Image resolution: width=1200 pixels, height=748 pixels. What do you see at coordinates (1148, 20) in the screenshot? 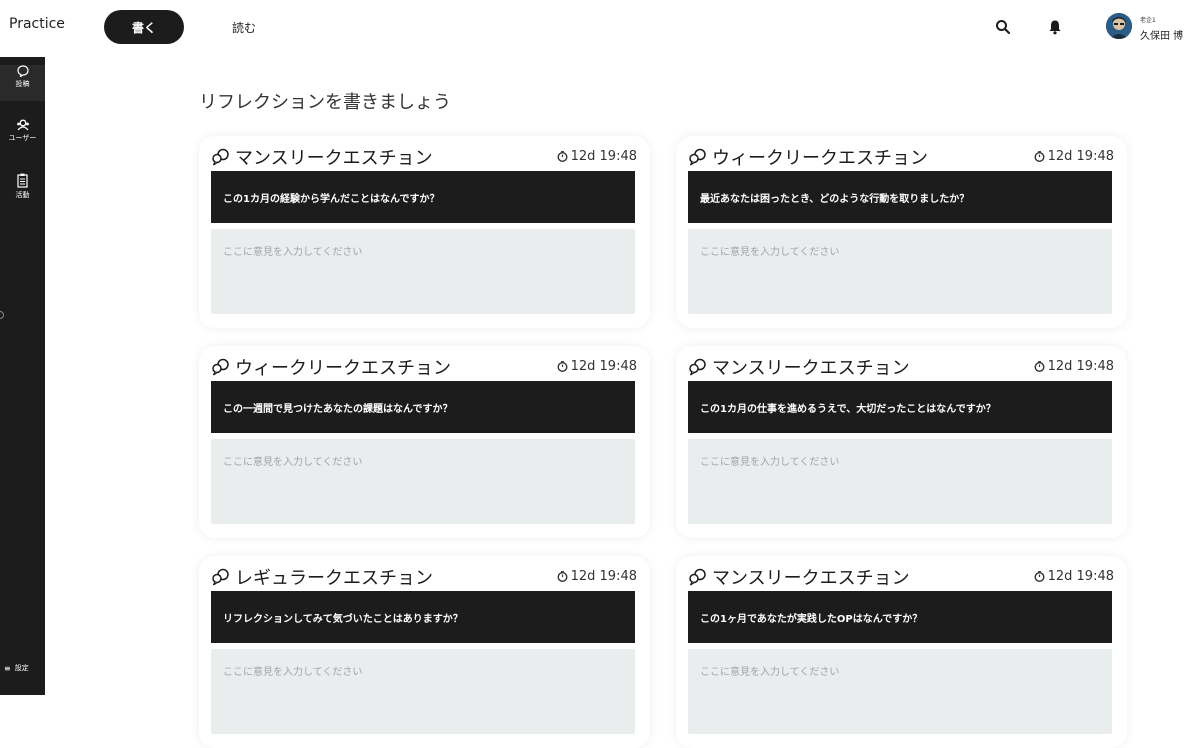
I see `user-role: 老企1` at bounding box center [1148, 20].